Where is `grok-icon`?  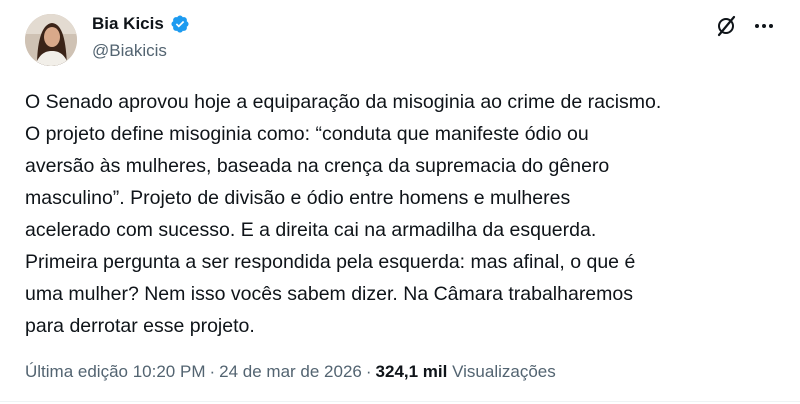
grok-icon is located at coordinates (727, 26).